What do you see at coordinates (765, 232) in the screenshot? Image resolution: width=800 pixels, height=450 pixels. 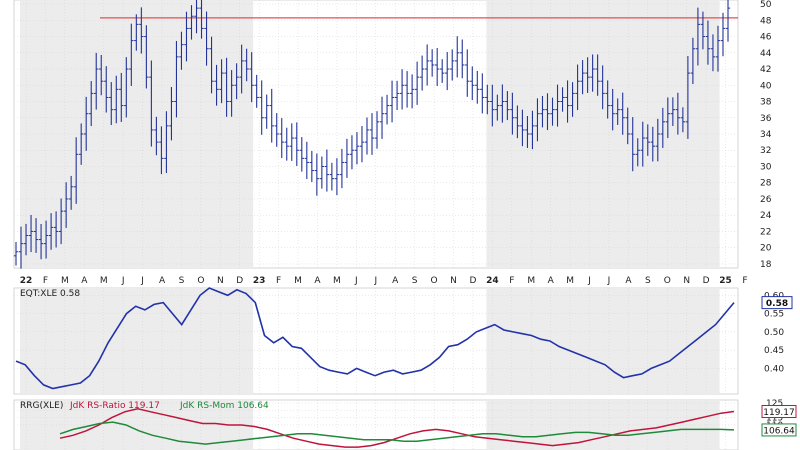 I see `price-y-tick-2: 22` at bounding box center [765, 232].